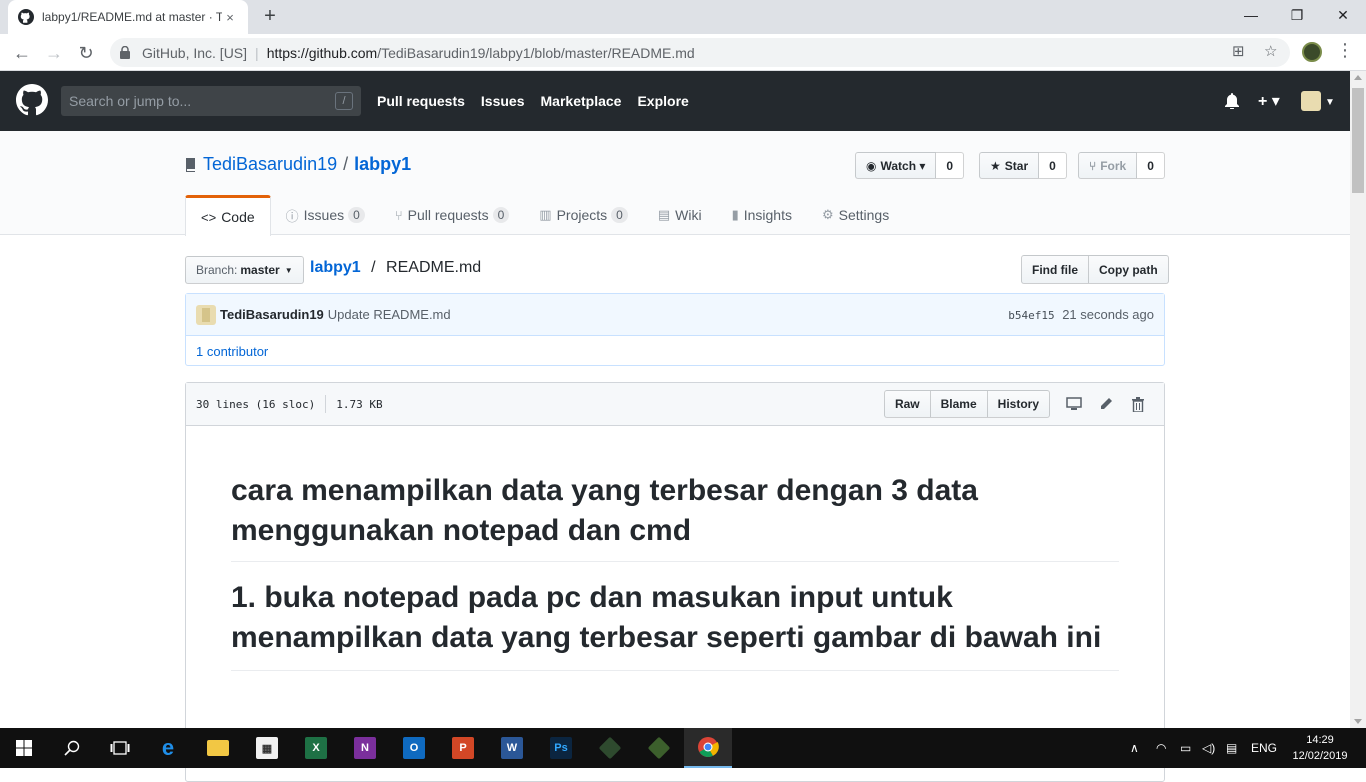 The image size is (1366, 782). Describe the element at coordinates (1009, 165) in the screenshot. I see `star-button: ★ Star` at that location.